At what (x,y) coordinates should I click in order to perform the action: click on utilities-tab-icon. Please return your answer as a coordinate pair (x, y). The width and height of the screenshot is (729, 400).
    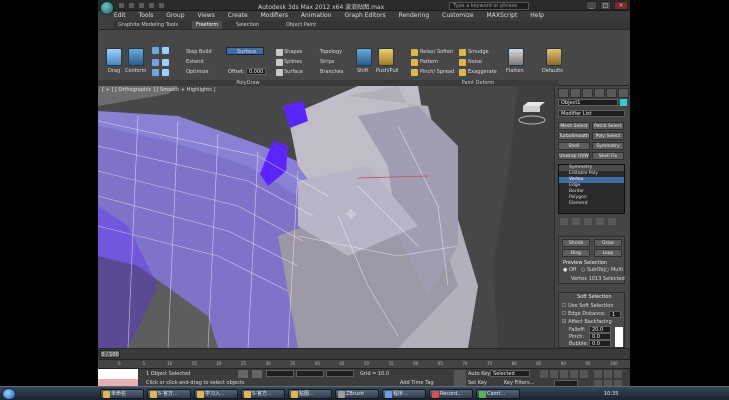
    Looking at the image, I should click on (623, 93).